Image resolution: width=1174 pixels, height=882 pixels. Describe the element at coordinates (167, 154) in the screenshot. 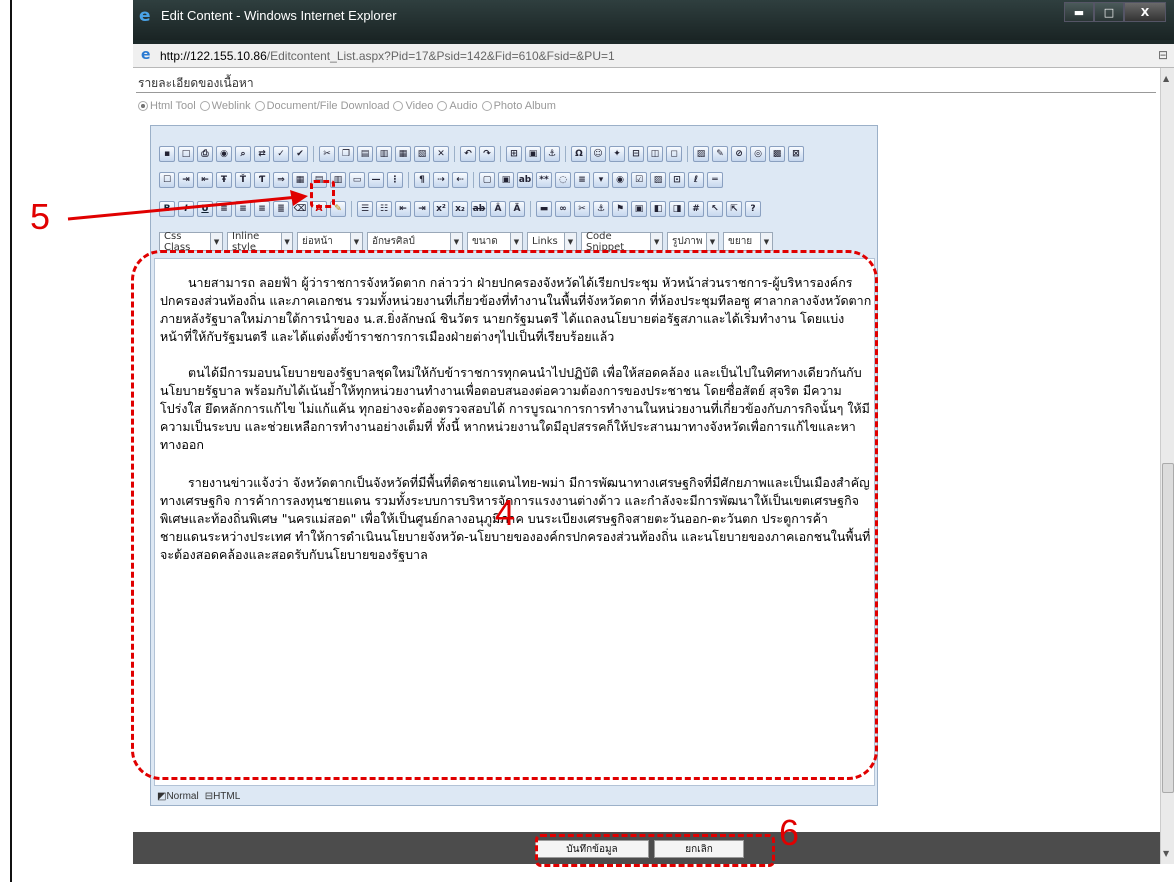

I see `save-icon: ▪` at that location.